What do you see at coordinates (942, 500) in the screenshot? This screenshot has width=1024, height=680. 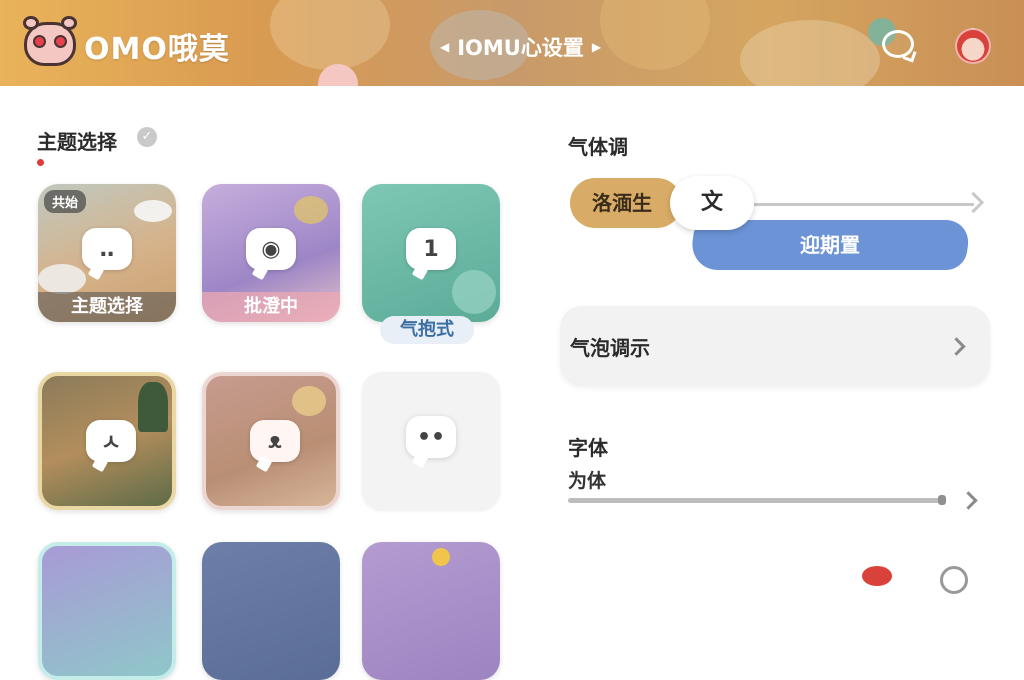 I see `font-slider-handle` at bounding box center [942, 500].